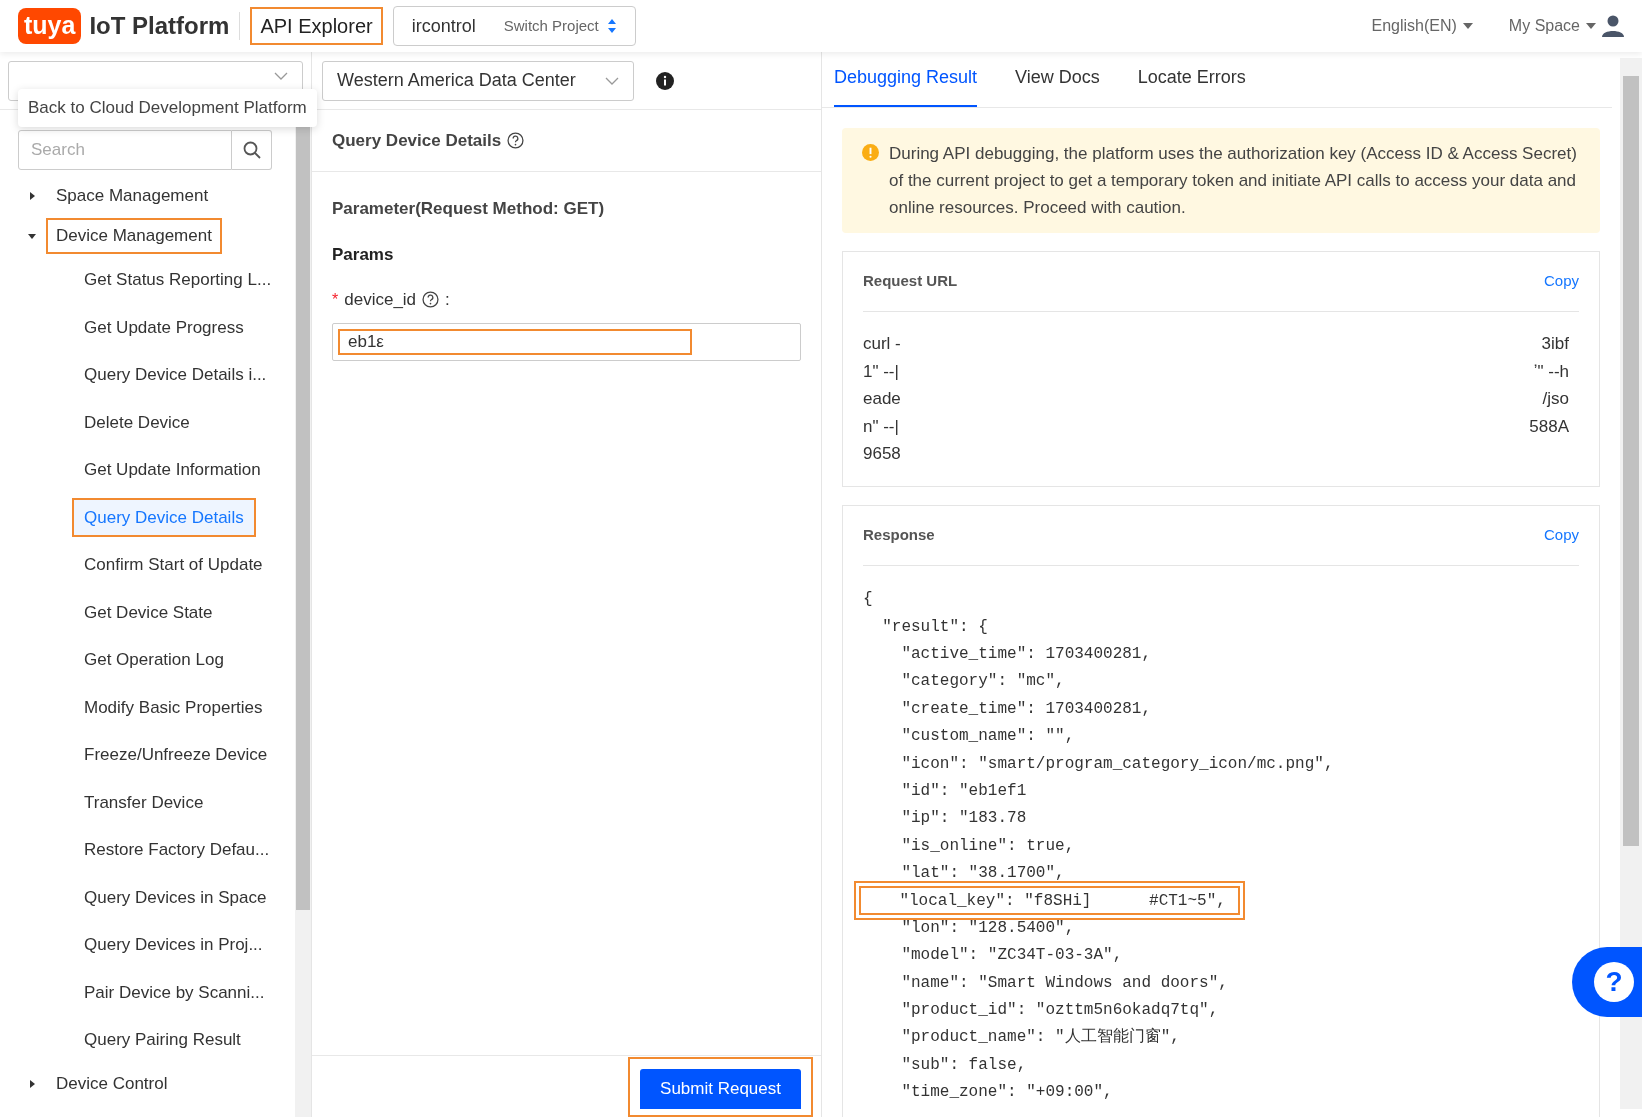  I want to click on code-line: "icon": "smart/program_category_icon/mc.png",, so click(1117, 764).